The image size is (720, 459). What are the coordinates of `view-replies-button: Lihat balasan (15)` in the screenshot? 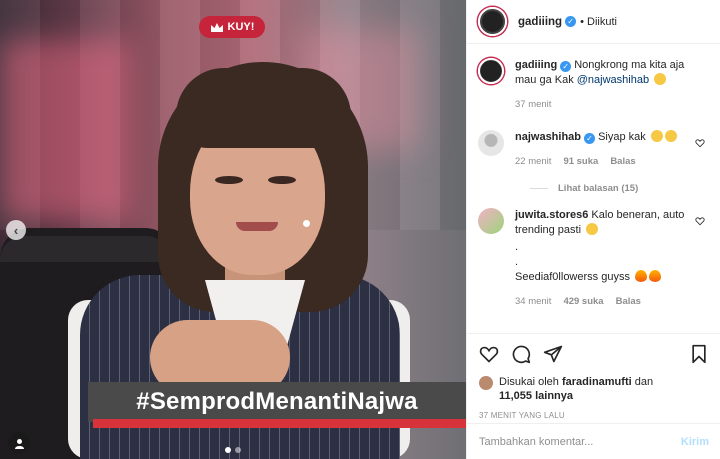 It's located at (619, 188).